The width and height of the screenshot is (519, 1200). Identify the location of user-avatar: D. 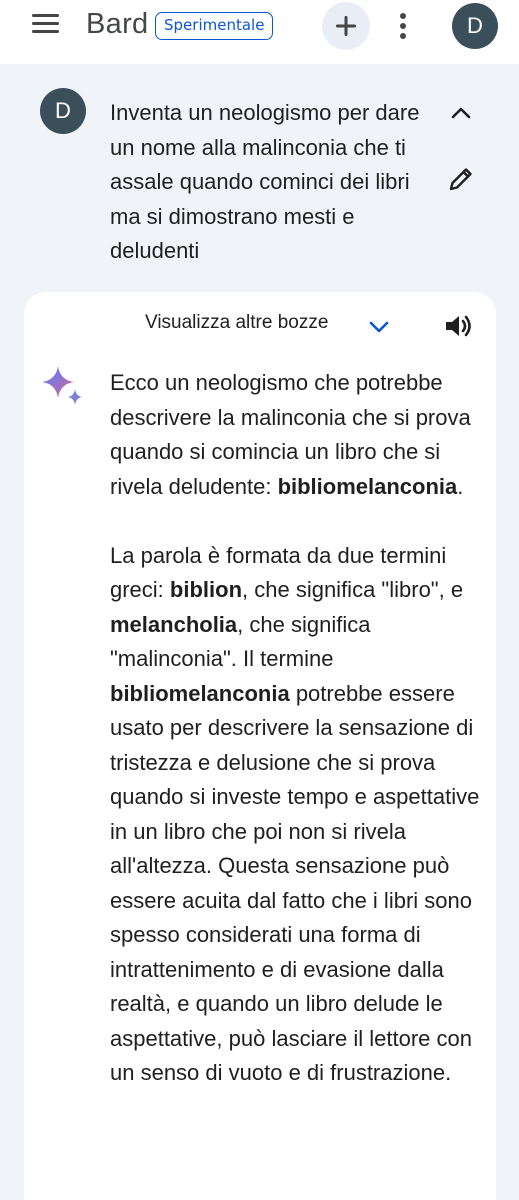
(63, 111).